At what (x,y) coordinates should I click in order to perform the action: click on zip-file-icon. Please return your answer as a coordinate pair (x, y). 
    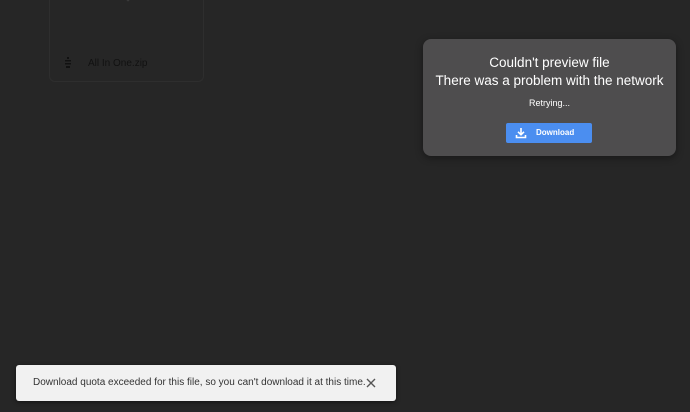
    Looking at the image, I should click on (68, 63).